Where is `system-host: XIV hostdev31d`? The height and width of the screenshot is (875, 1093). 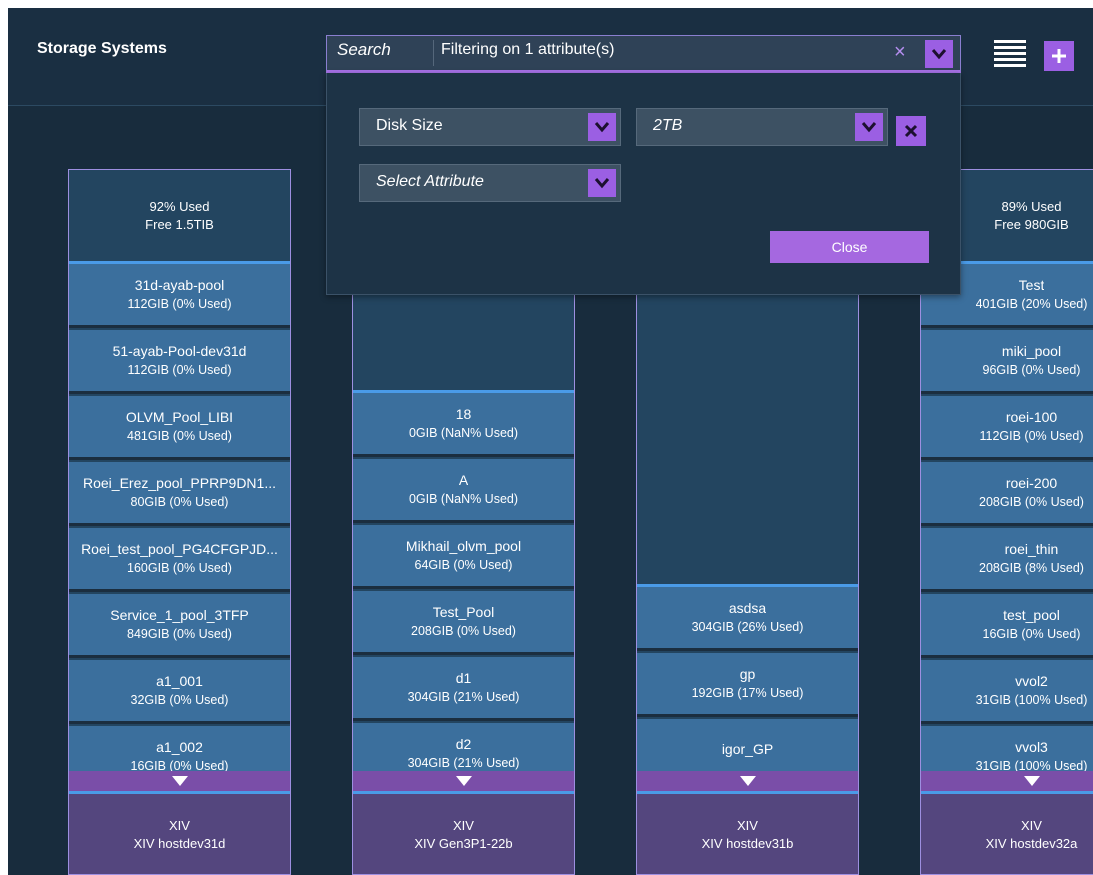
system-host: XIV hostdev31d is located at coordinates (179, 843).